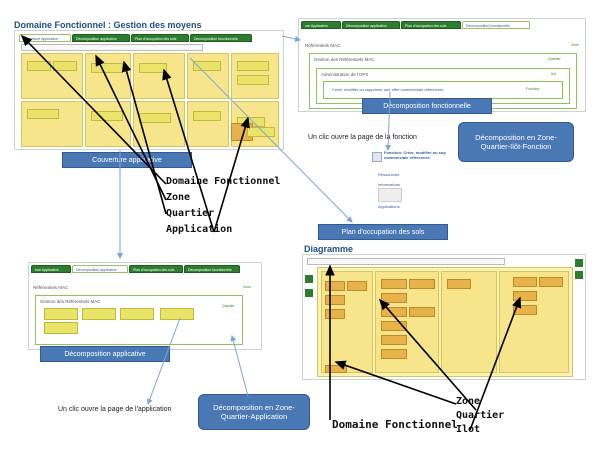 The image size is (600, 450). Describe the element at coordinates (93, 109) in the screenshot. I see `arrow-domaine-left` at that location.